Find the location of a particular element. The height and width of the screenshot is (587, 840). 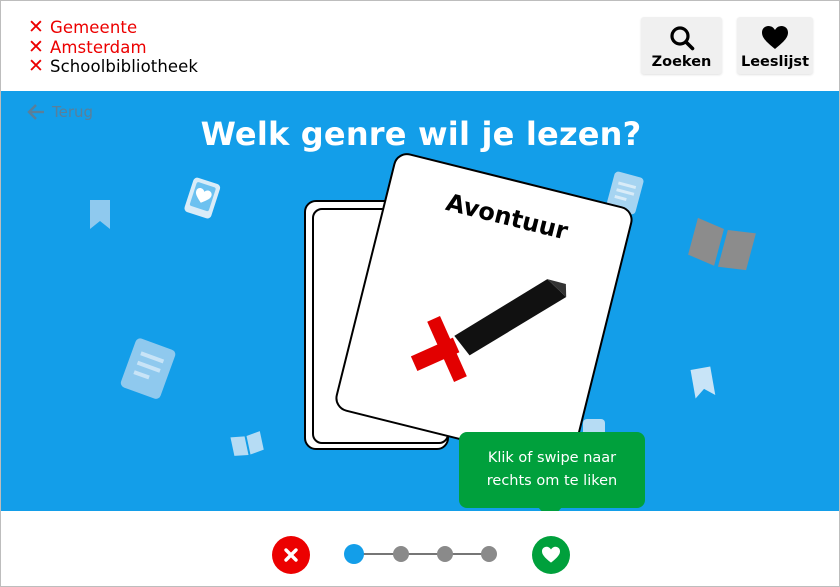

reading-list-button: Leeslijst is located at coordinates (775, 45).